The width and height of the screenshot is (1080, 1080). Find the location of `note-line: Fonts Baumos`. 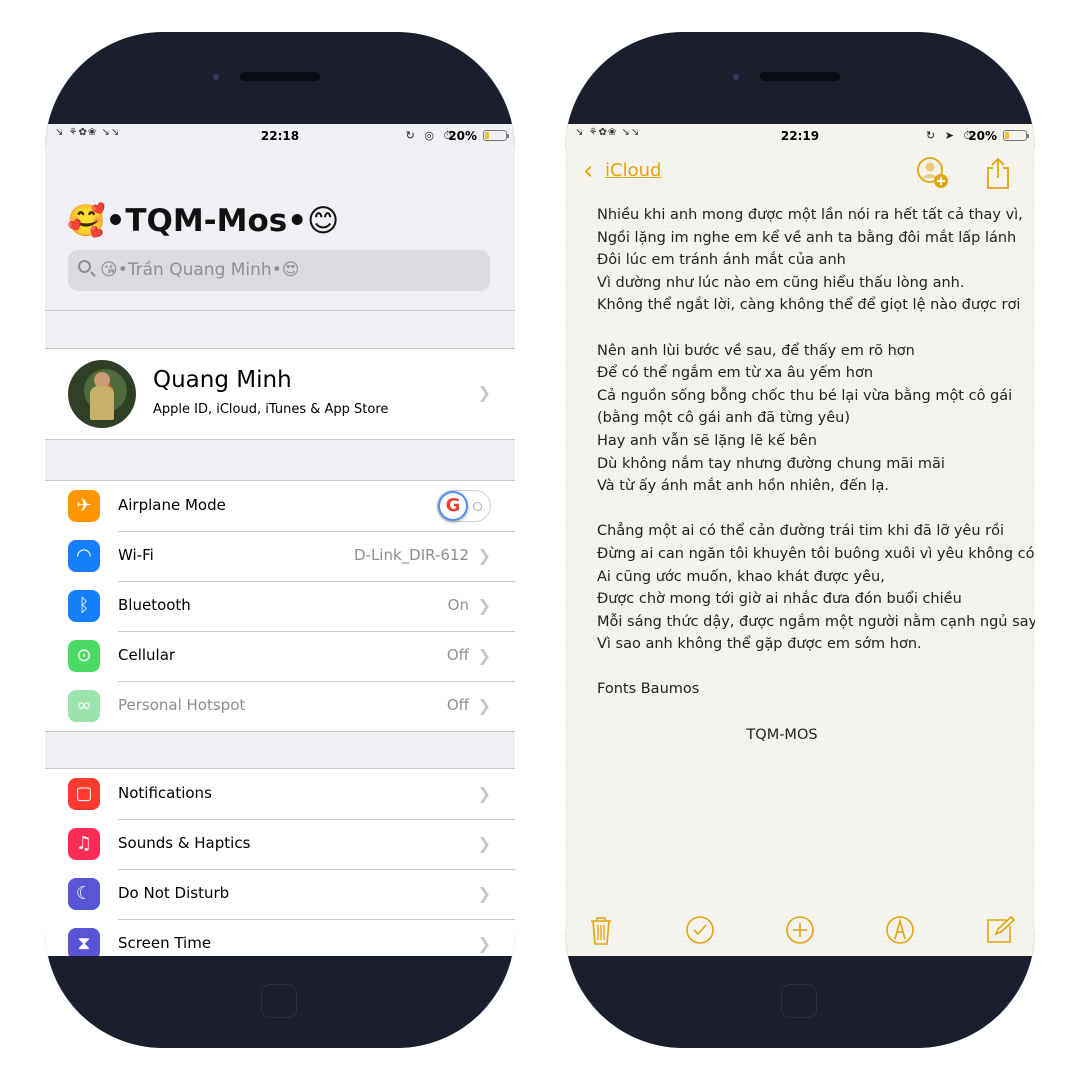

note-line: Fonts Baumos is located at coordinates (648, 689).